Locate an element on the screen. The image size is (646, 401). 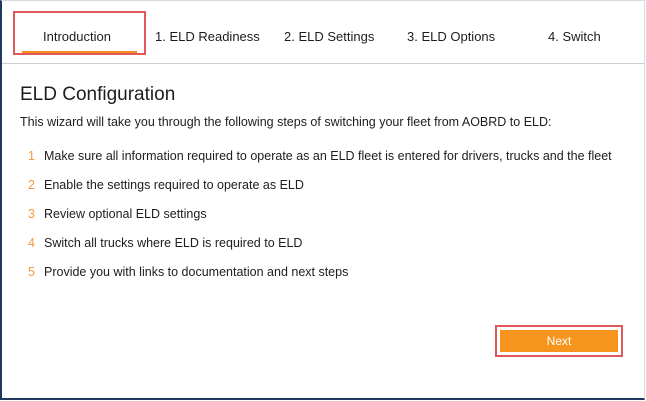
step-number: 4 is located at coordinates (31, 243).